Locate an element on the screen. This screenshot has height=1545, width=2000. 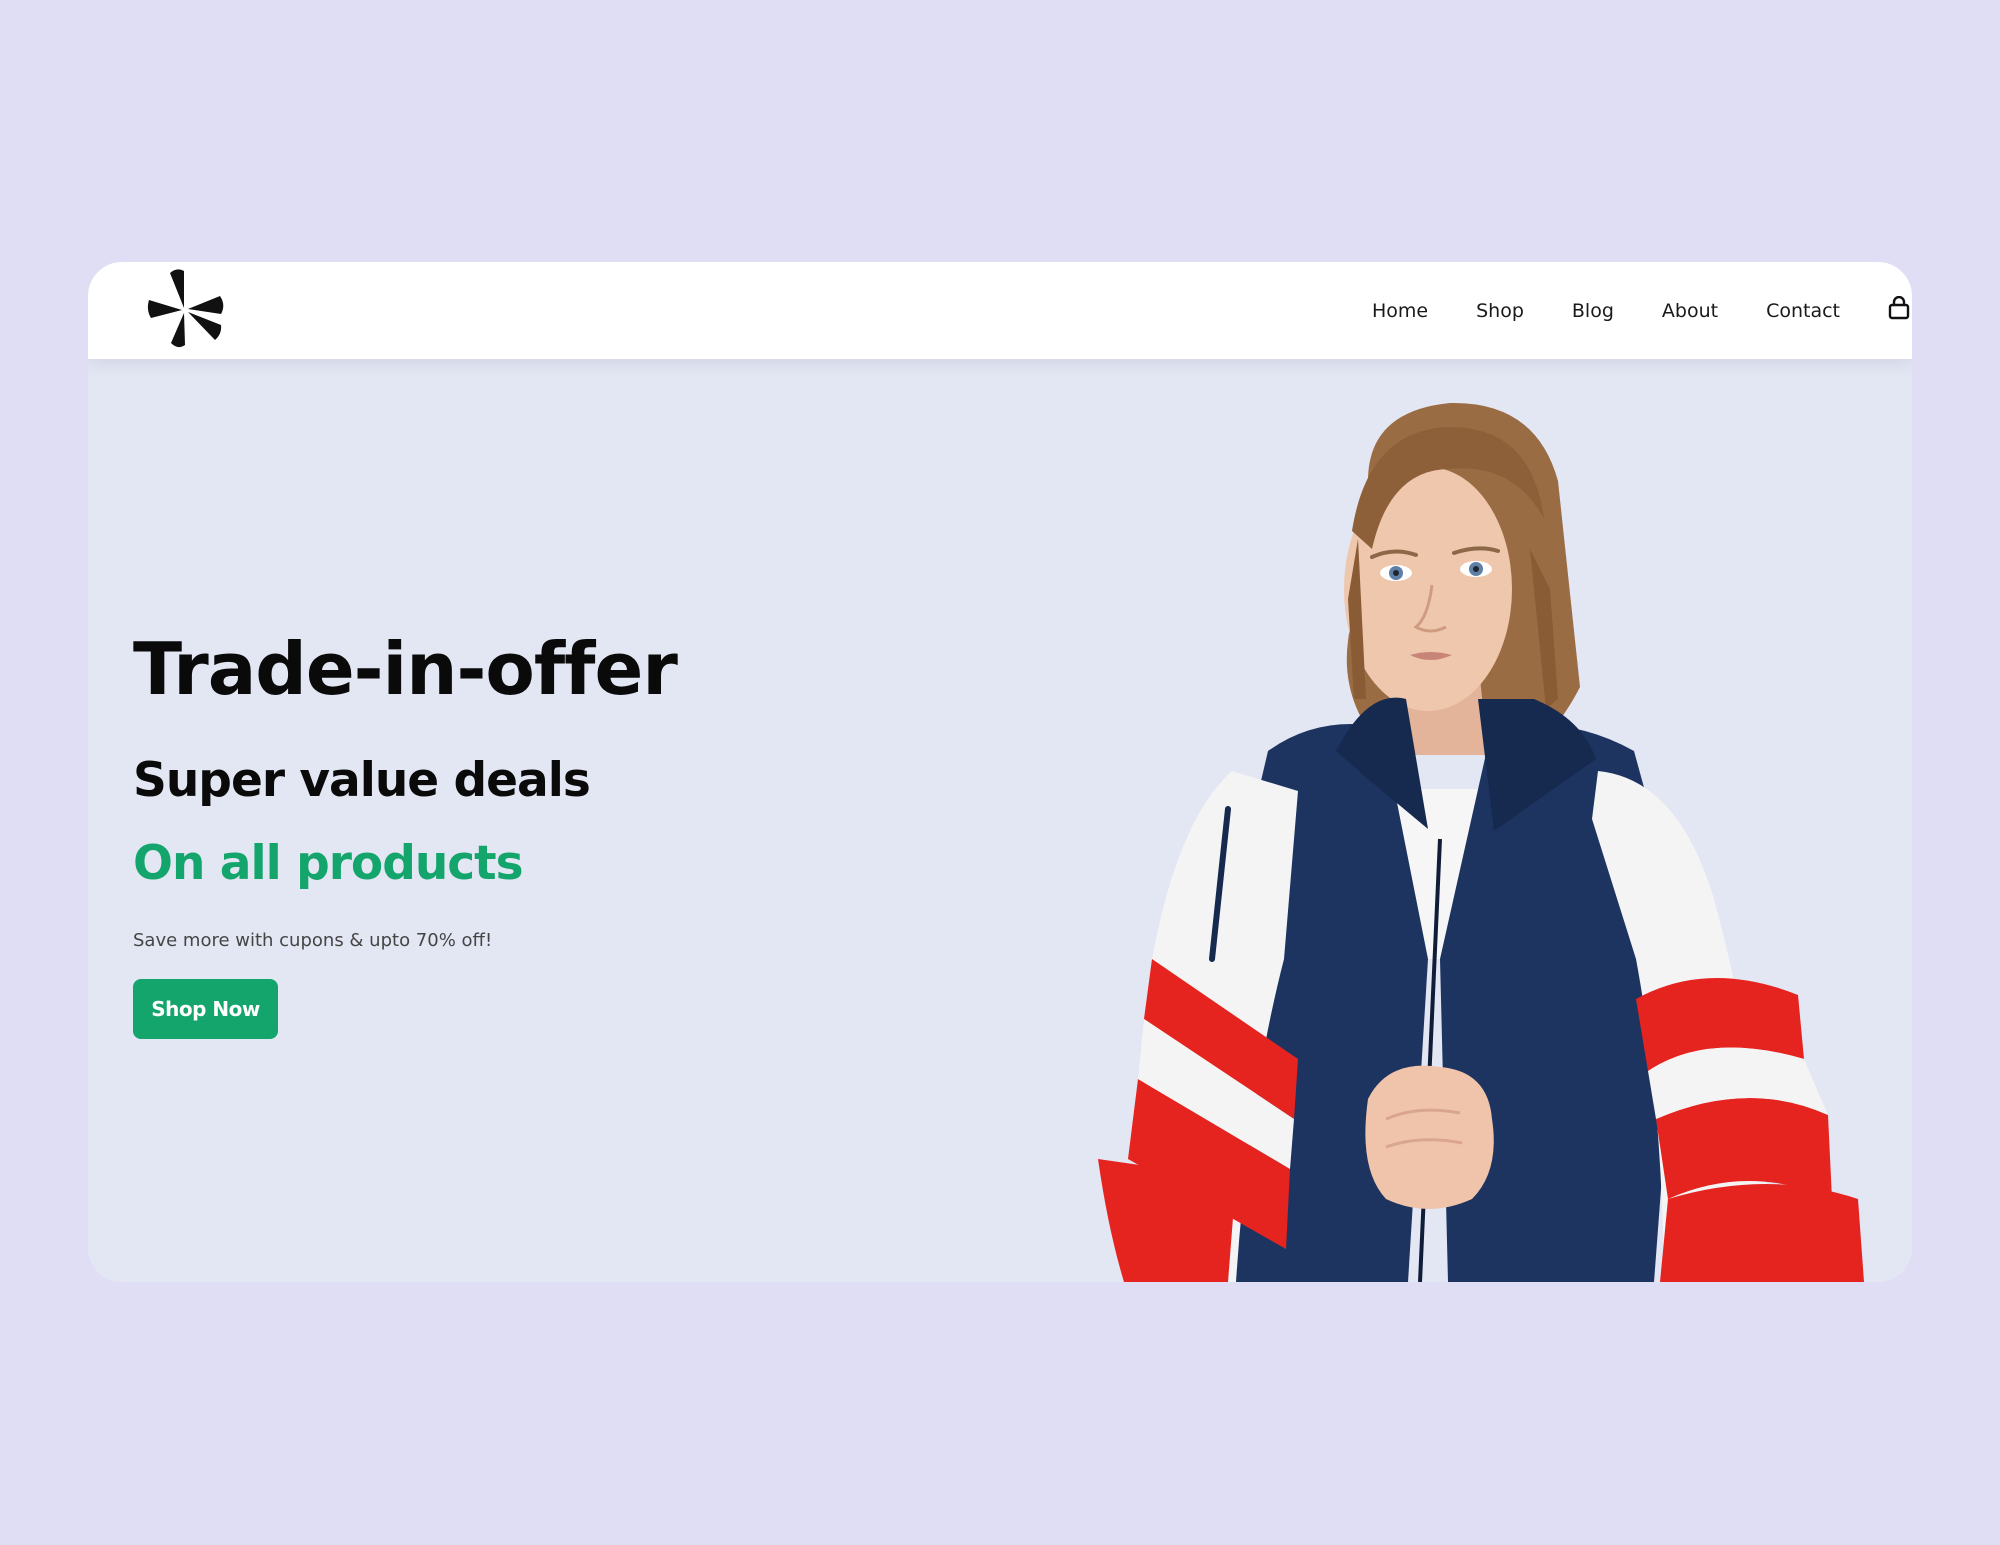
nav-contact: Contact is located at coordinates (1803, 311).